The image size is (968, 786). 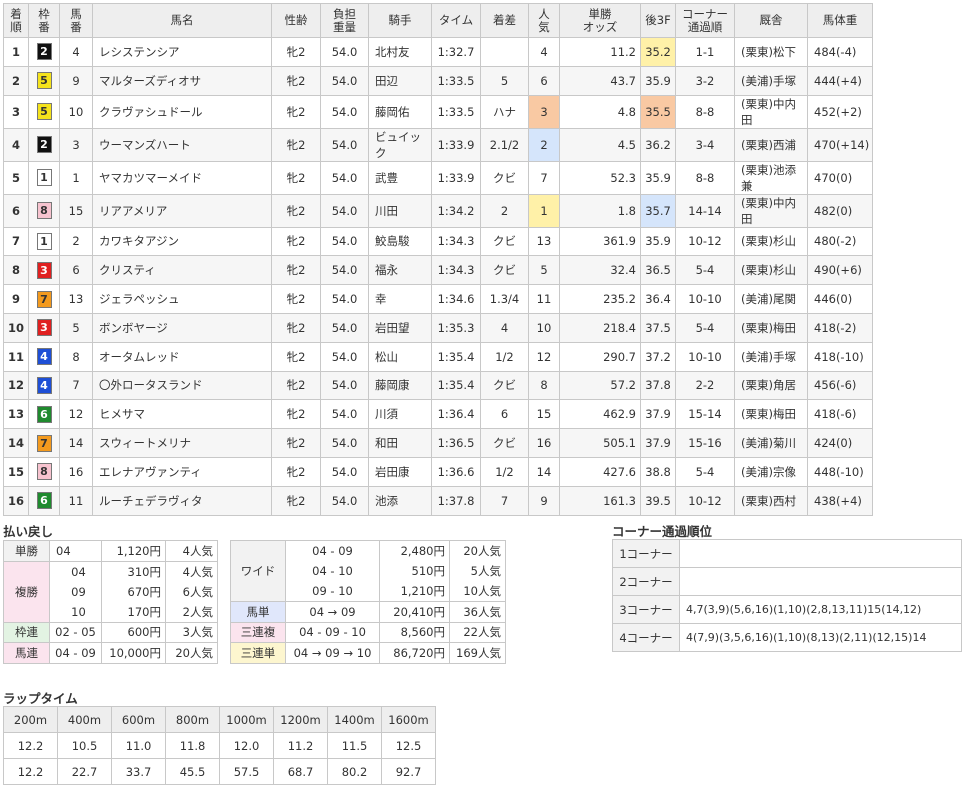 What do you see at coordinates (771, 500) in the screenshot?
I see `stable-link: (栗東)西村` at bounding box center [771, 500].